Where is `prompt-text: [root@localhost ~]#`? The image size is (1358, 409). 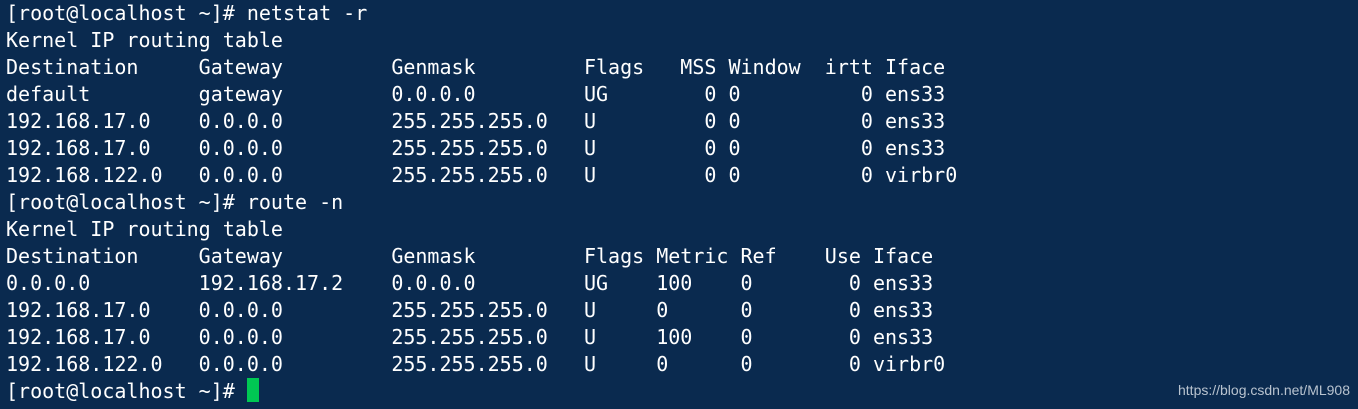
prompt-text: [root@localhost ~]# is located at coordinates (120, 391).